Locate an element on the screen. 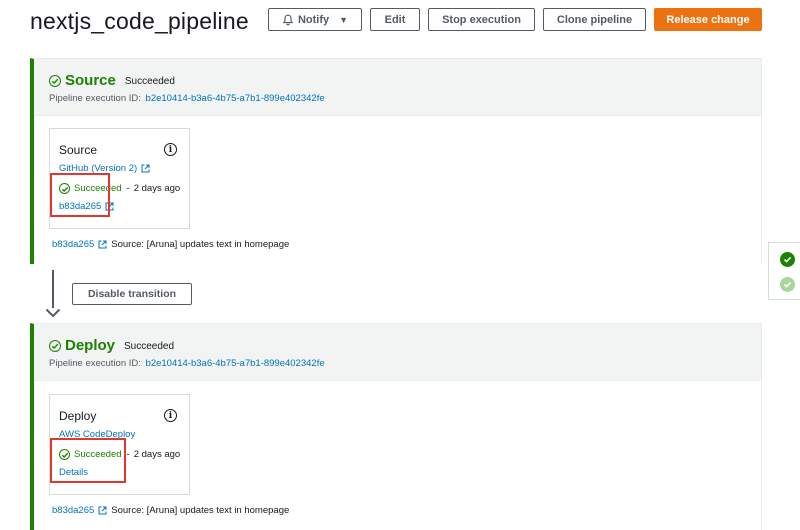 Image resolution: width=800 pixels, height=530 pixels. edit-button: Edit is located at coordinates (395, 19).